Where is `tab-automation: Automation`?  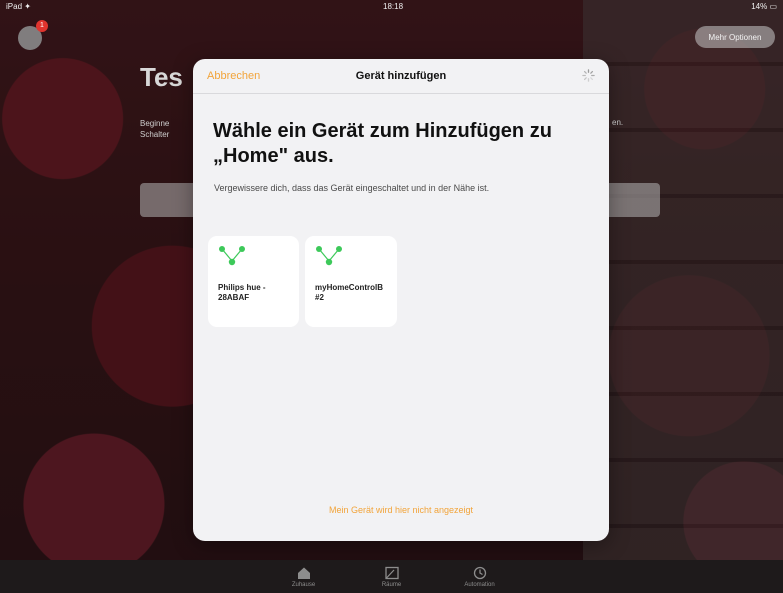 tab-automation: Automation is located at coordinates (480, 577).